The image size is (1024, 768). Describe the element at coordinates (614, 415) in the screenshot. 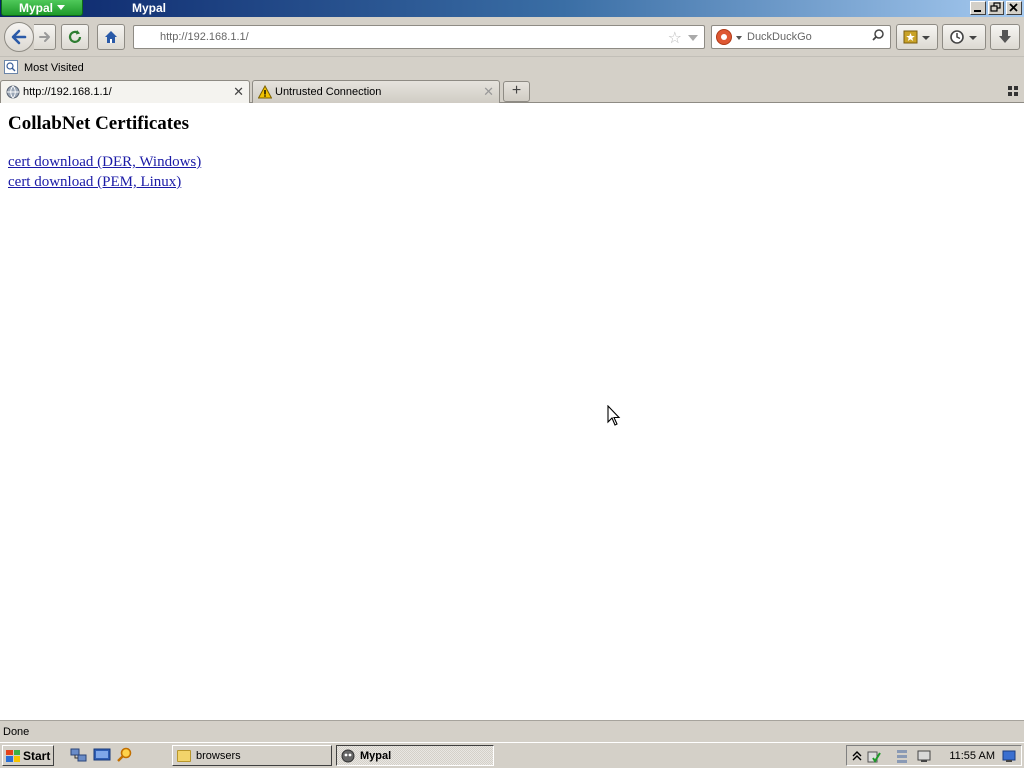

I see `mouse-cursor-icon` at that location.